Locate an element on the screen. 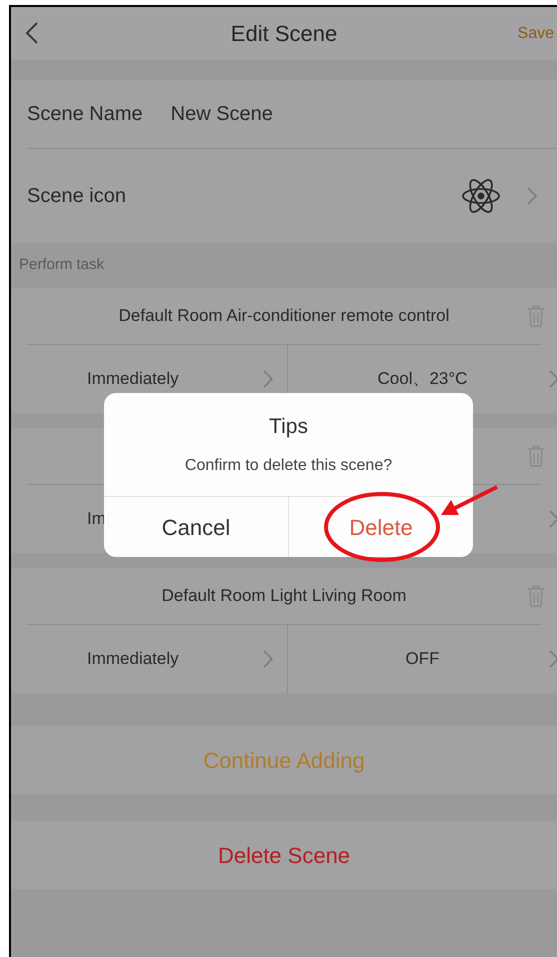  setting-value: Cool、23°C is located at coordinates (423, 379).